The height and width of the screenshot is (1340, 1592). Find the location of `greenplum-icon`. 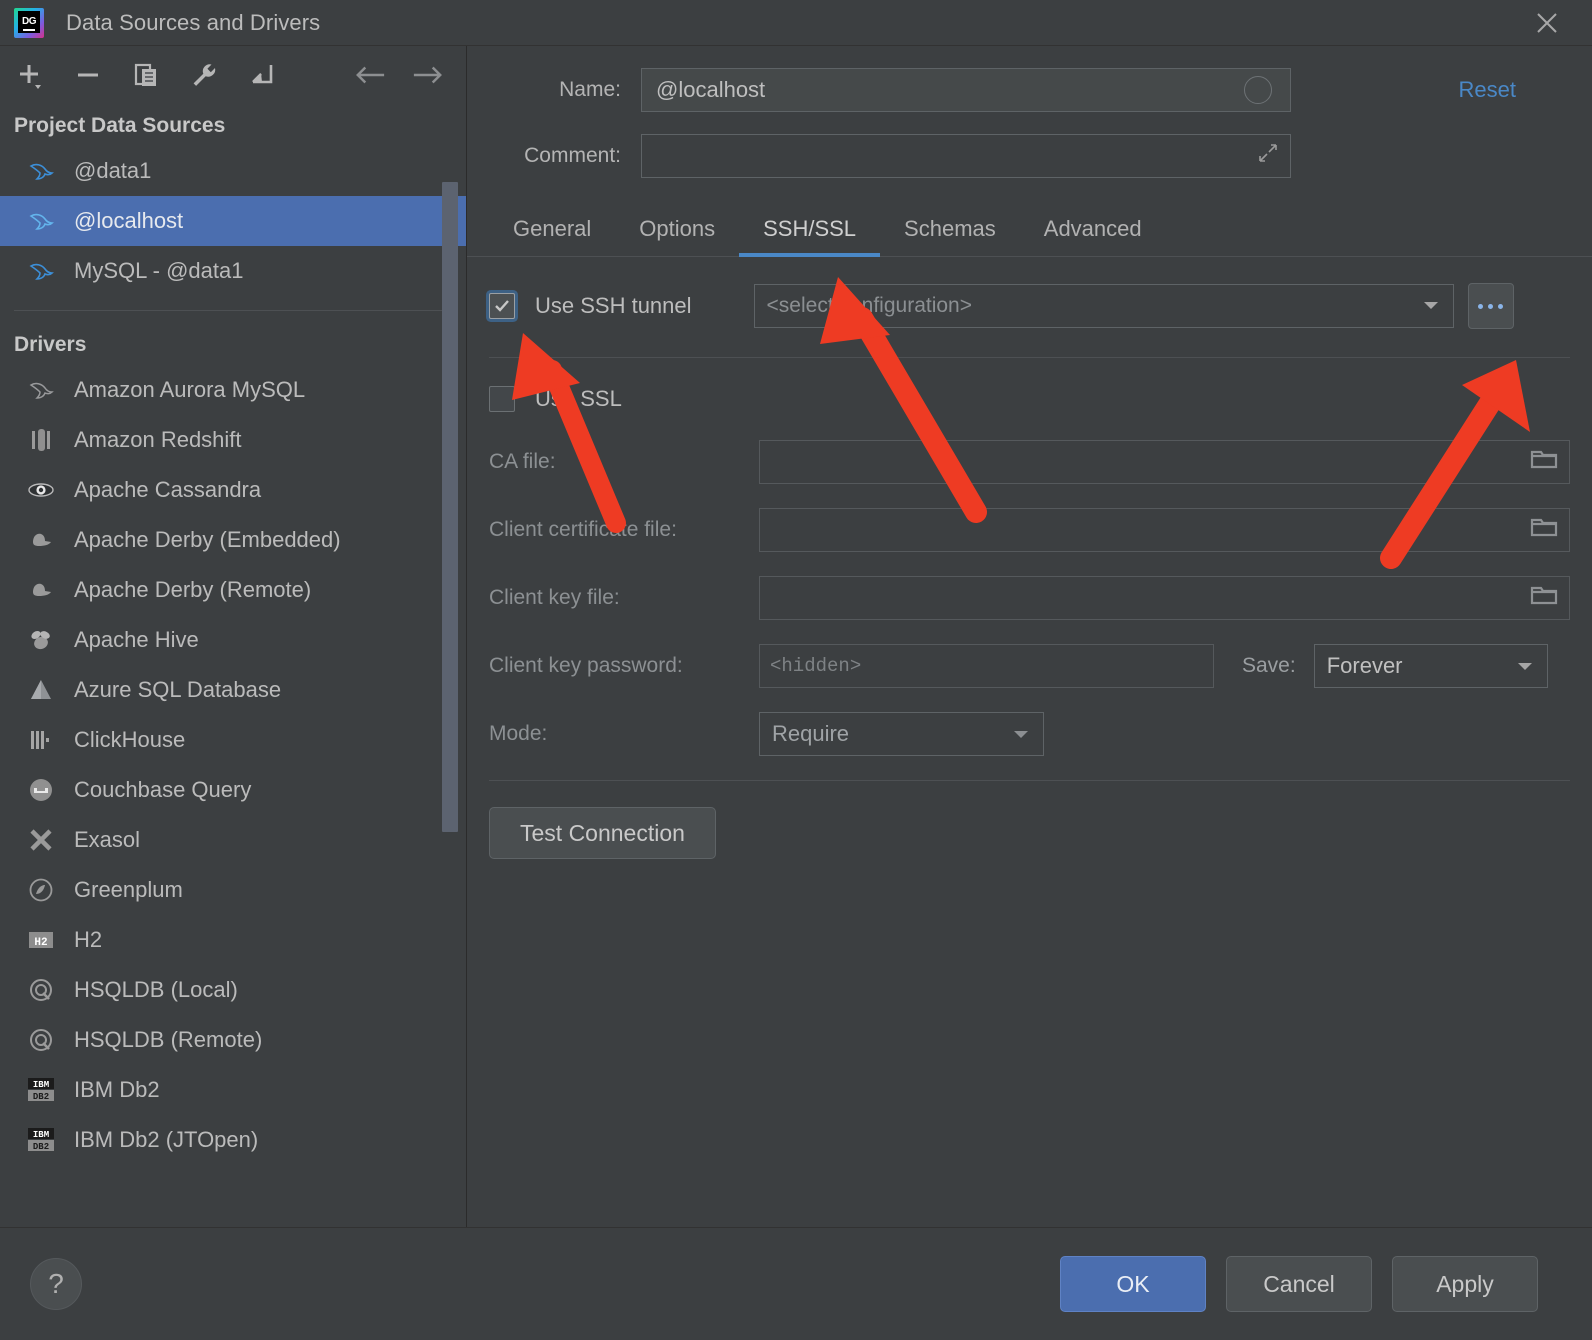

greenplum-icon is located at coordinates (41, 890).